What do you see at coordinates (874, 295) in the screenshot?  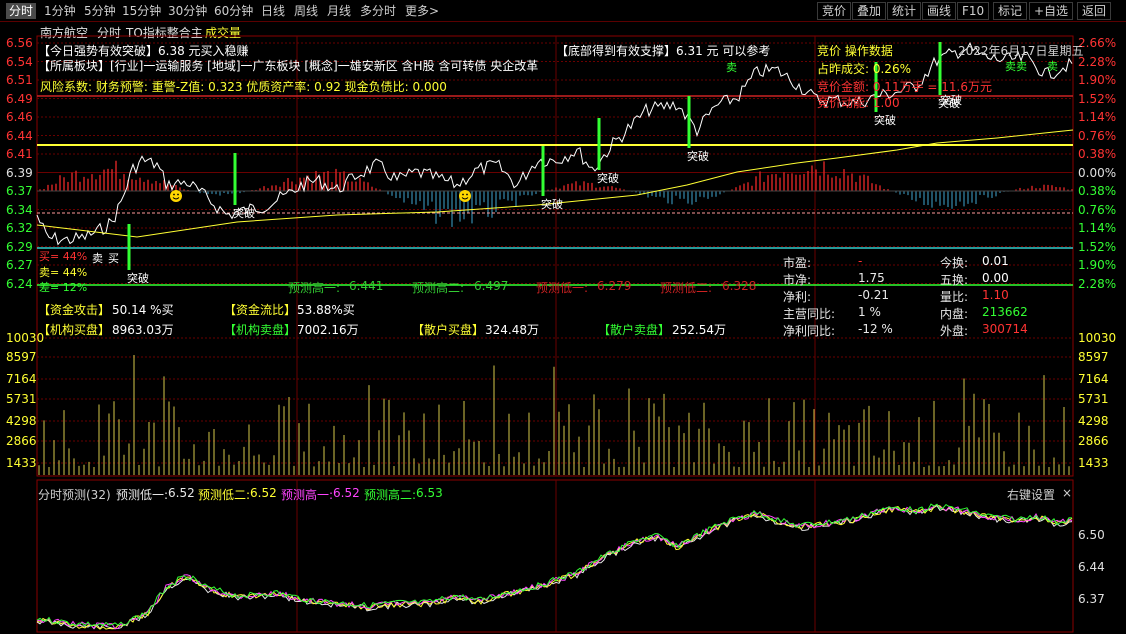 I see `stat-value: -0.21` at bounding box center [874, 295].